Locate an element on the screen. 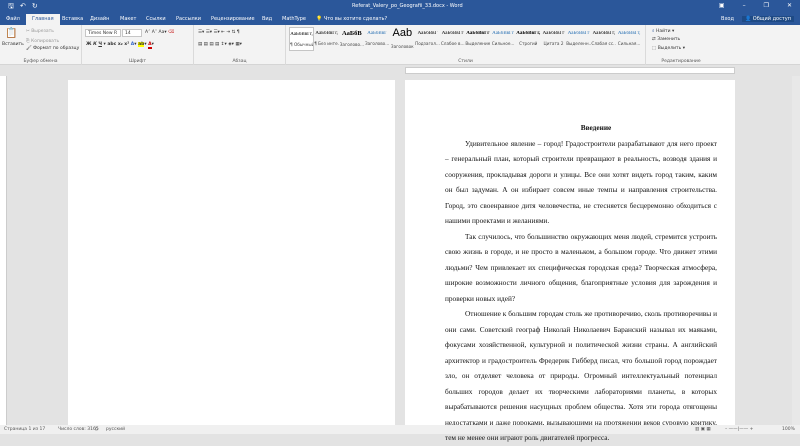 Image resolution: width=800 pixels, height=446 pixels. alignment-buttons: ▤ ▤ ▤ ▤ ↕▾ ◈▾ ▦▾ is located at coordinates (220, 44).